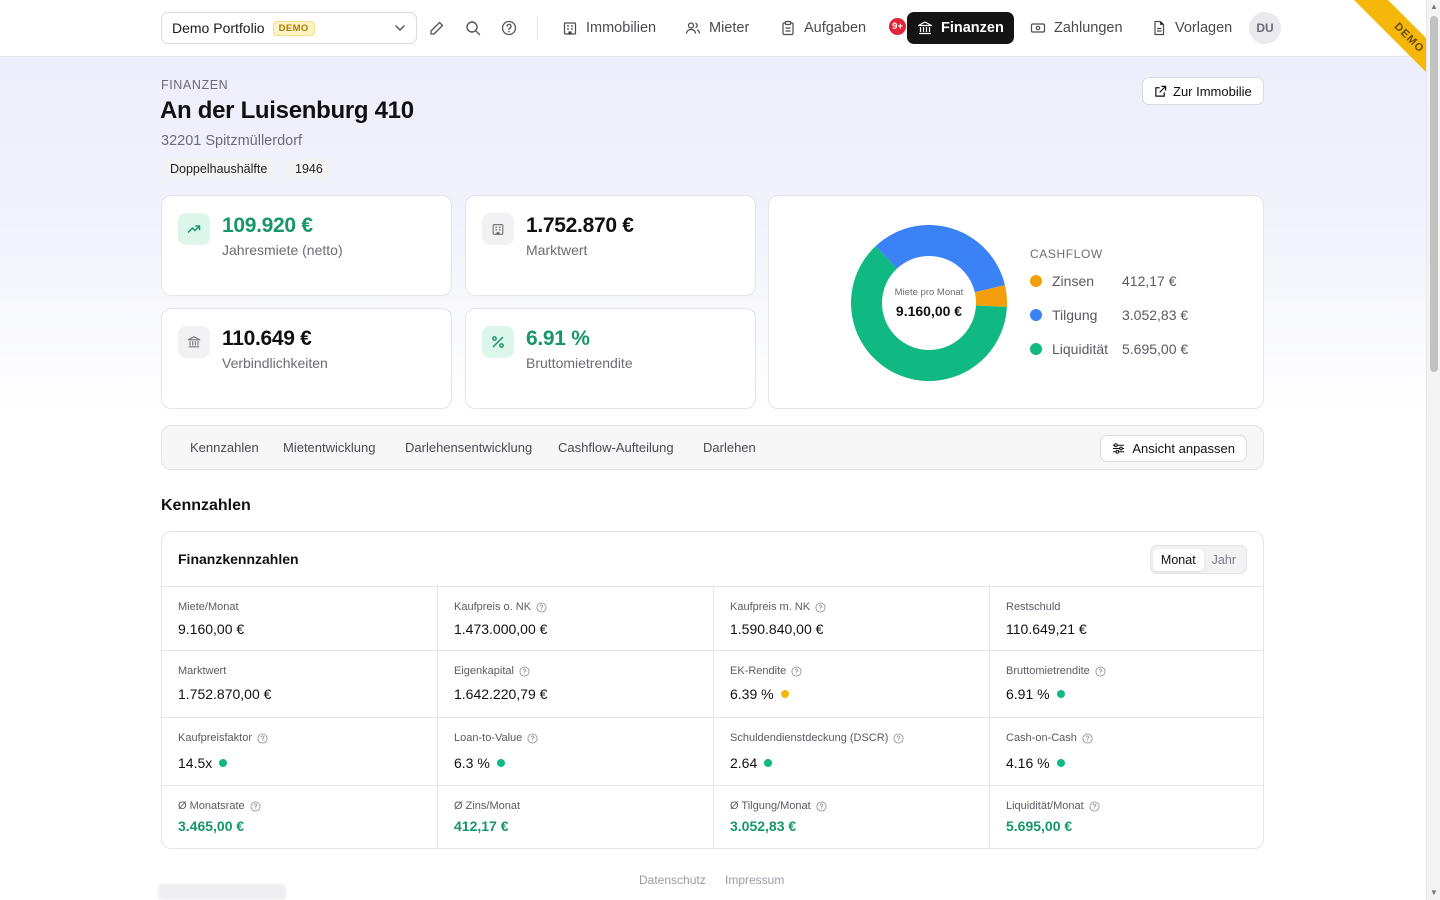 The height and width of the screenshot is (900, 1440). I want to click on legend-item-liquiditaet: Liquidität 5.695,00 €, so click(1109, 349).